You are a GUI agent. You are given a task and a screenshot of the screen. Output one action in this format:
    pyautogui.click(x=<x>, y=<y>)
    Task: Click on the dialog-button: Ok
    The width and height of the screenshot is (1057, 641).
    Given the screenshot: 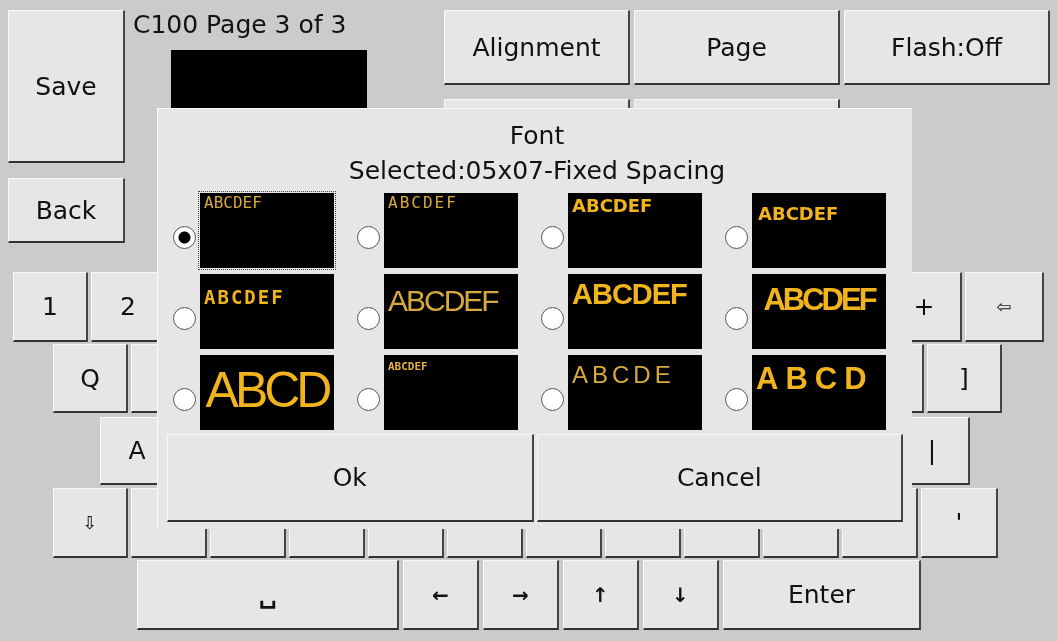 What is the action you would take?
    pyautogui.click(x=350, y=478)
    